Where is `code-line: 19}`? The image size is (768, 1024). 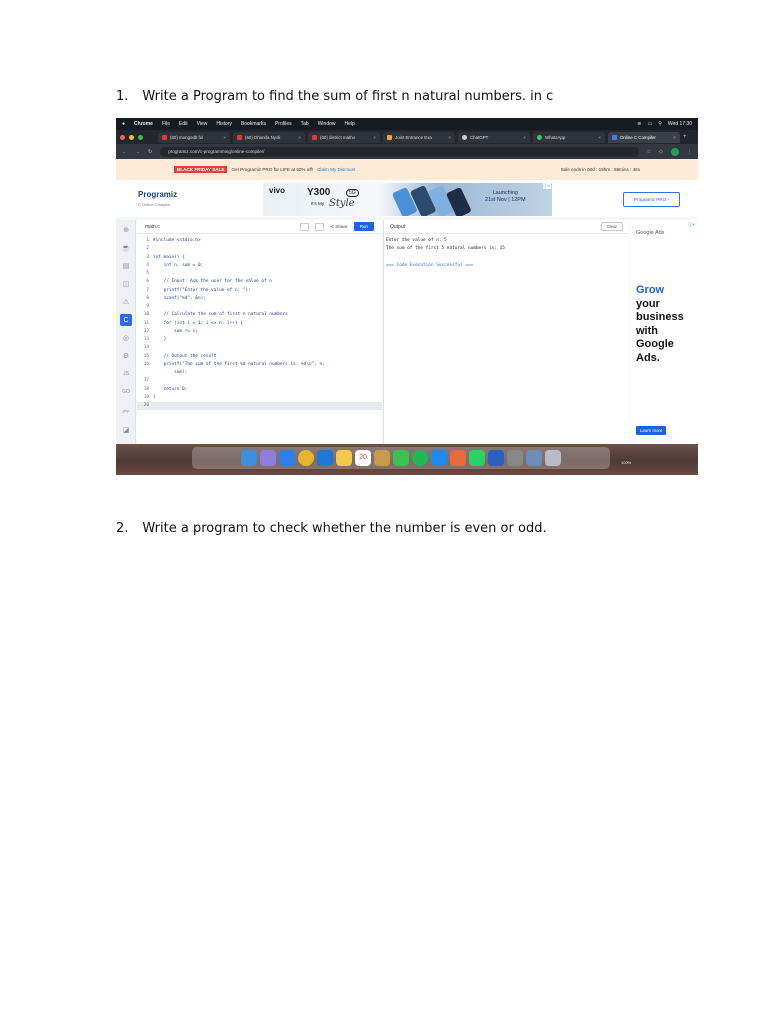 code-line: 19} is located at coordinates (259, 398).